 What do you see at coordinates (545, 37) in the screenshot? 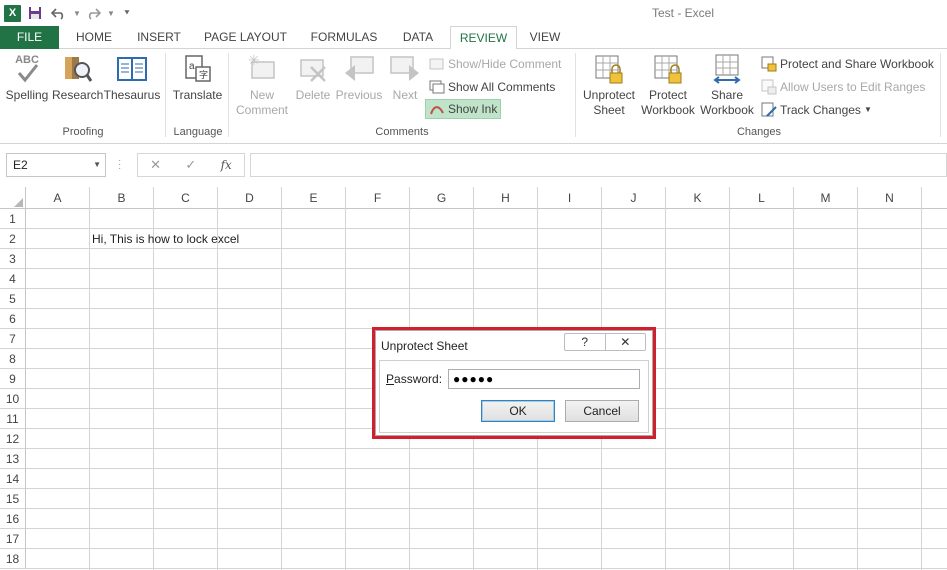
I see `tab-view: VIEW` at bounding box center [545, 37].